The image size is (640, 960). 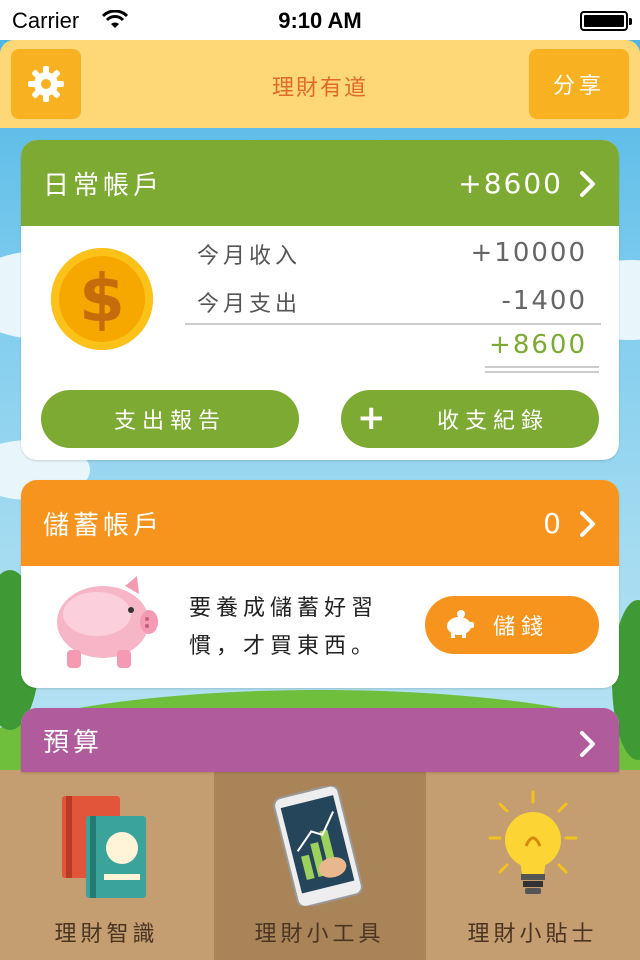 I want to click on coin-icon: $, so click(x=102, y=299).